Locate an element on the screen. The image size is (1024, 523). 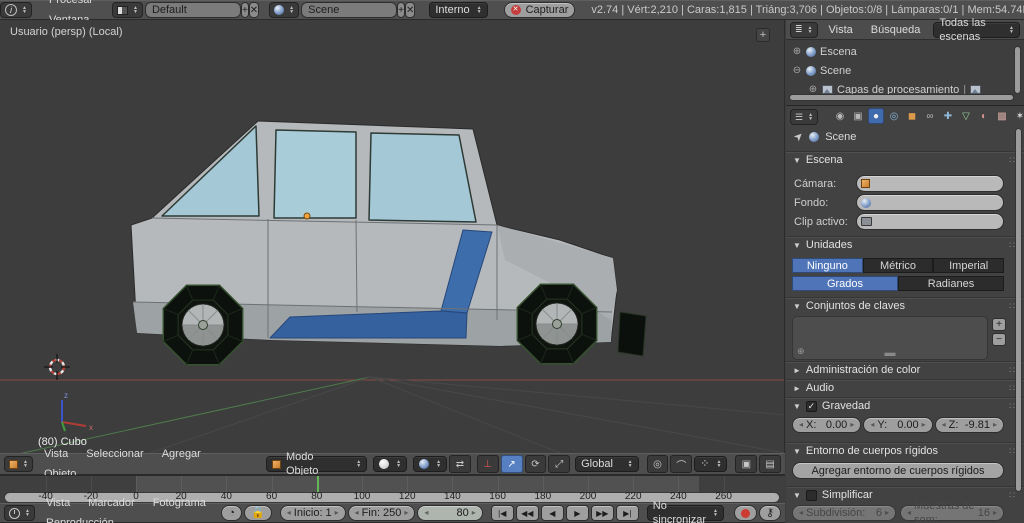
world-field is located at coordinates (930, 202).